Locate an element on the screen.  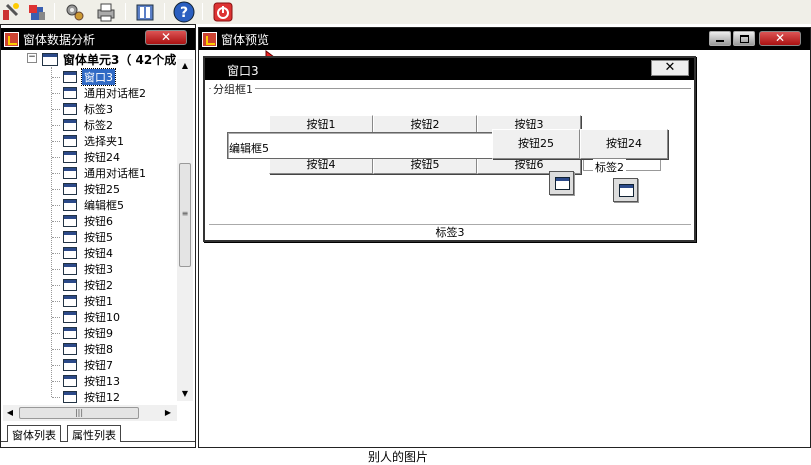
image-caption: 别人的图片 is located at coordinates (398, 457).